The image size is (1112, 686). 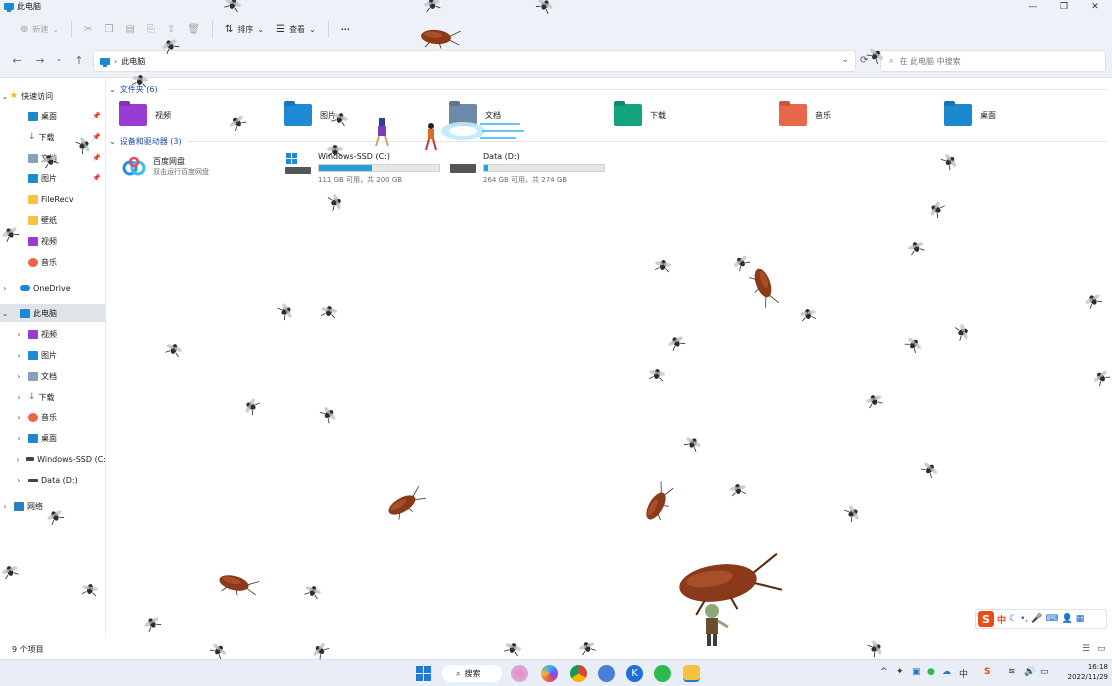 I want to click on sidebar-item-filerecv: FileRecv, so click(x=53, y=199).